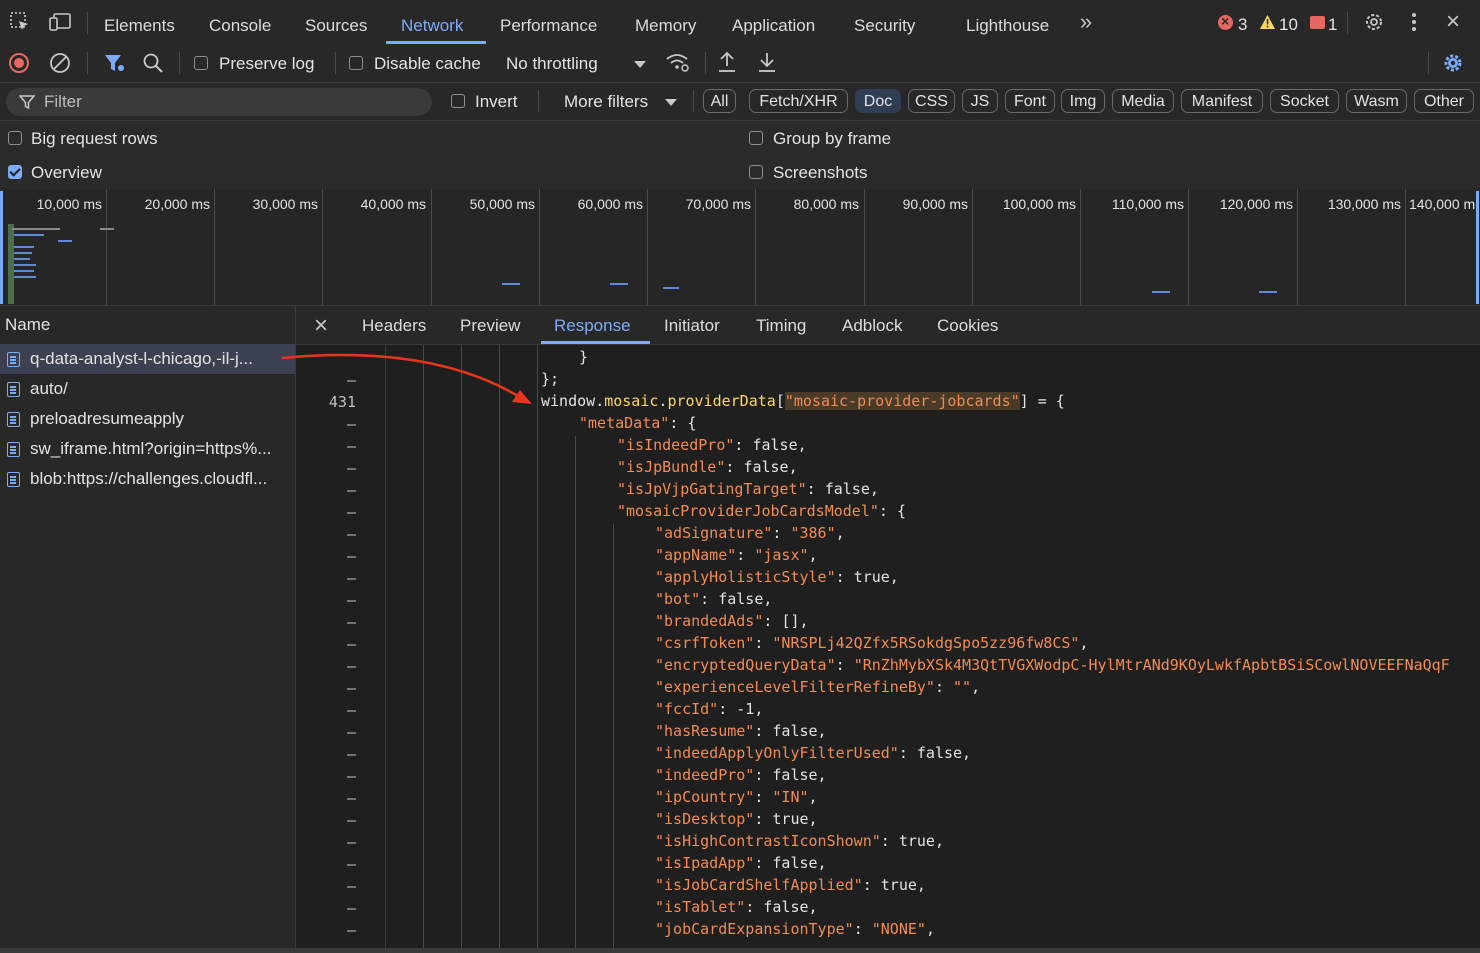 This screenshot has width=1480, height=953. I want to click on inspect-element-icon, so click(20, 22).